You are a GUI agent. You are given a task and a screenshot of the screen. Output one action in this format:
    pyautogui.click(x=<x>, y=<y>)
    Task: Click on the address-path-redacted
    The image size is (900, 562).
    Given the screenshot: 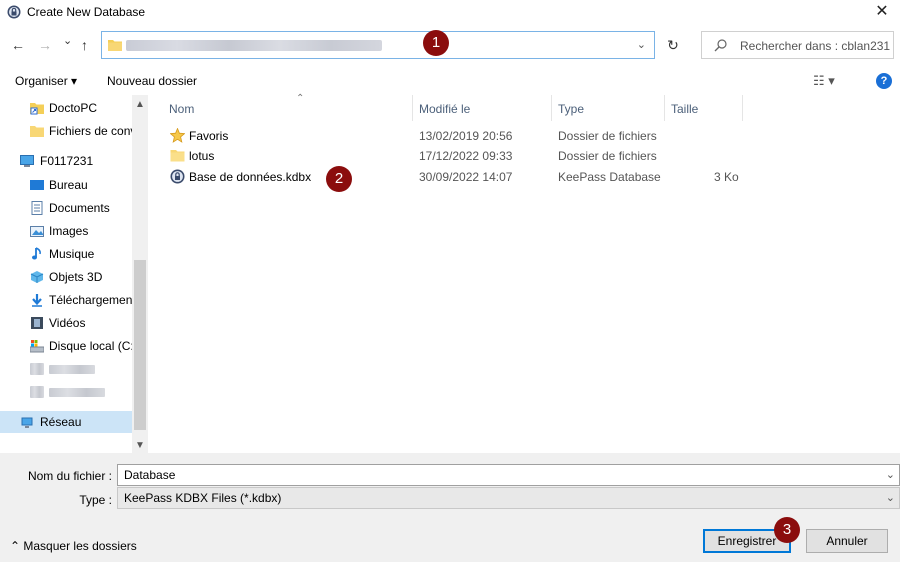 What is the action you would take?
    pyautogui.click(x=254, y=45)
    